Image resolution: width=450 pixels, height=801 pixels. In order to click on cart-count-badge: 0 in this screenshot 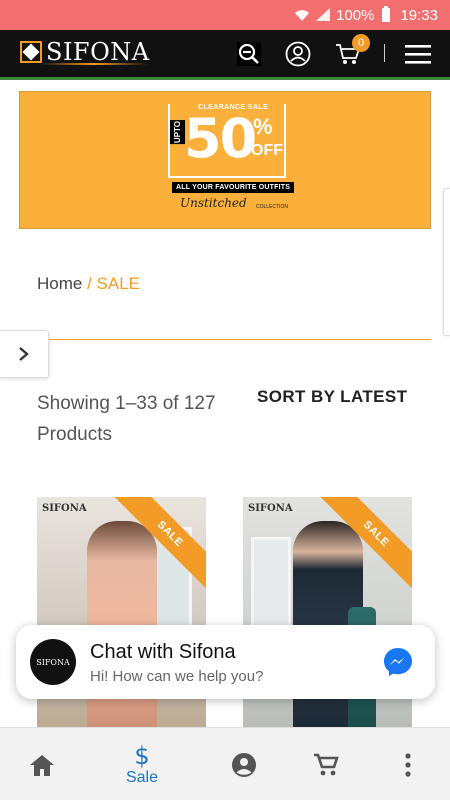, I will do `click(361, 43)`.